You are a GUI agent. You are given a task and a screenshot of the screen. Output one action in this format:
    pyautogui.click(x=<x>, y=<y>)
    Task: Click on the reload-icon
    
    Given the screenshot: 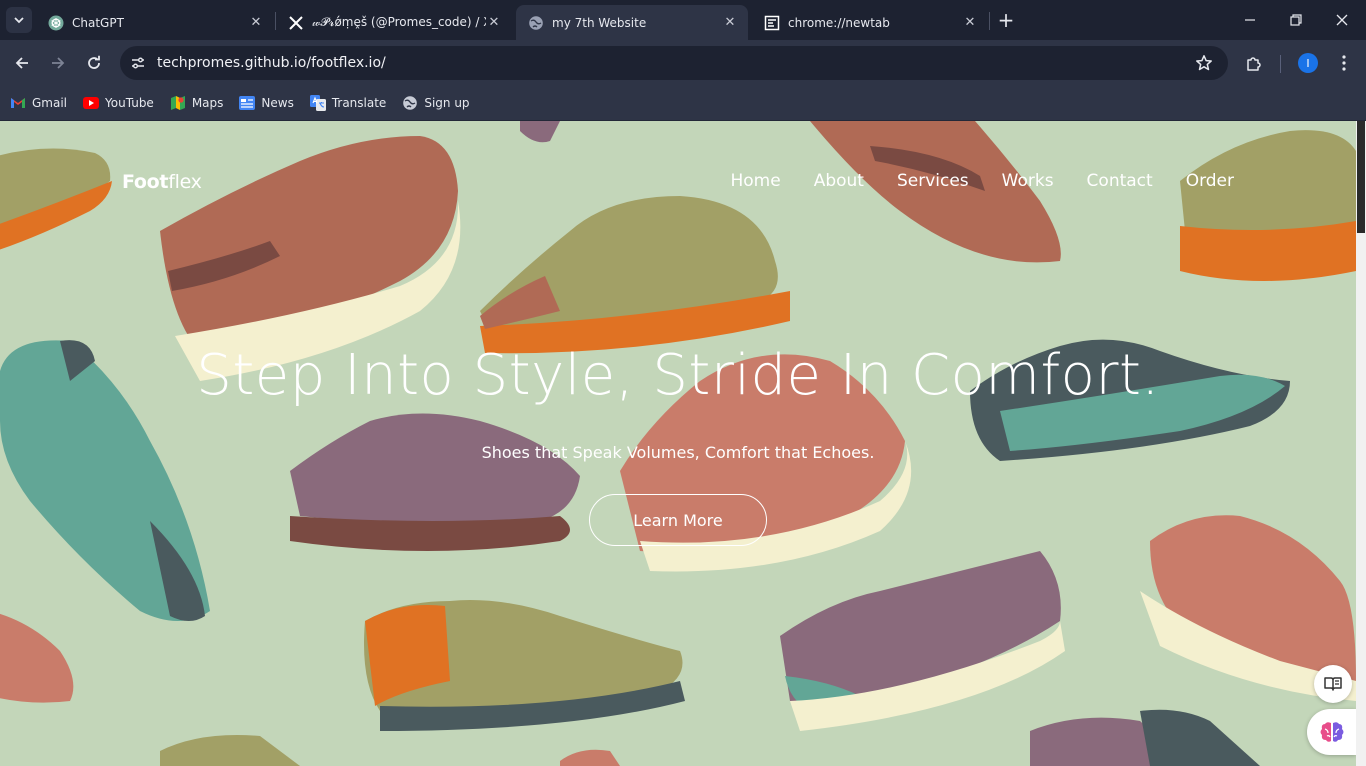 What is the action you would take?
    pyautogui.click(x=94, y=62)
    